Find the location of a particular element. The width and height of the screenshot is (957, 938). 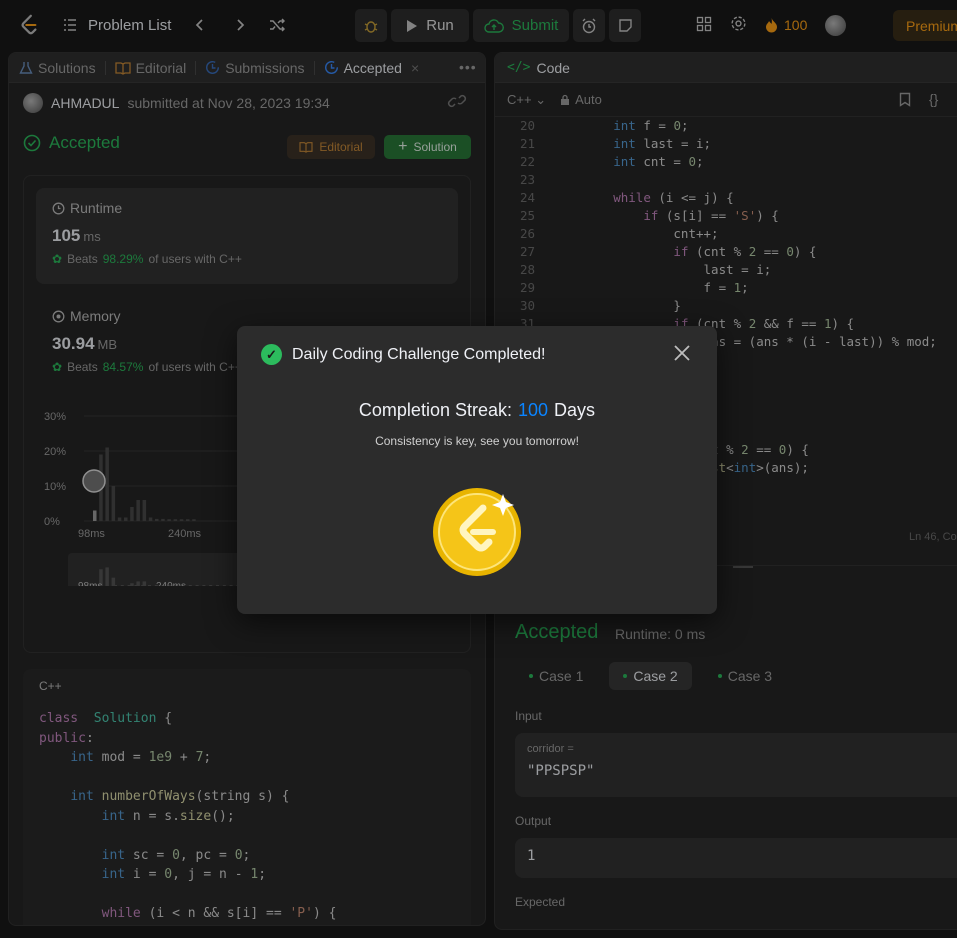

streak-days-count: 100 is located at coordinates (533, 410).